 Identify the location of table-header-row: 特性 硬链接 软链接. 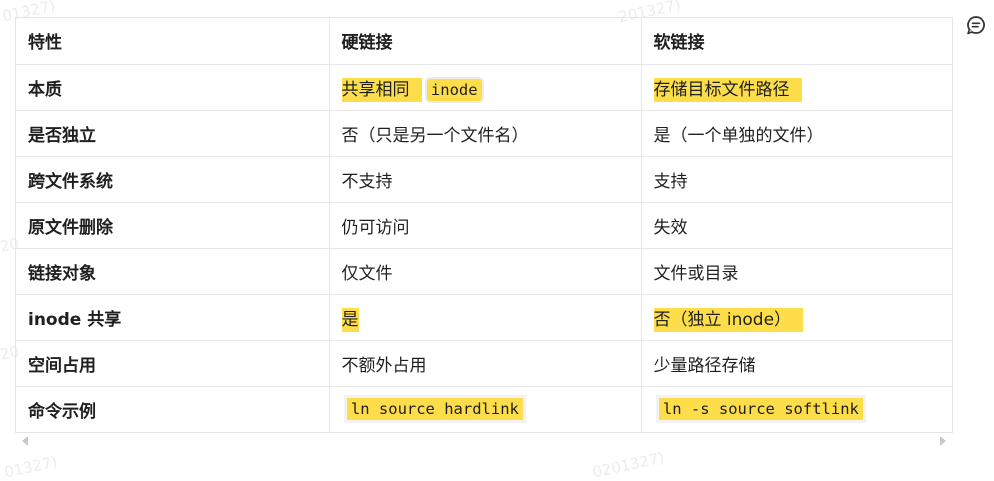
(484, 41).